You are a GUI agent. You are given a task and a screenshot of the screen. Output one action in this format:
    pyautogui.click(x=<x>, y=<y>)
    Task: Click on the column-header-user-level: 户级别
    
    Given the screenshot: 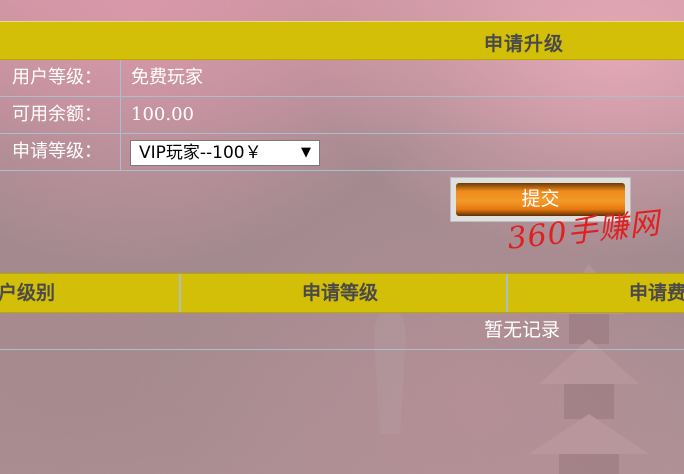 What is the action you would take?
    pyautogui.click(x=28, y=293)
    